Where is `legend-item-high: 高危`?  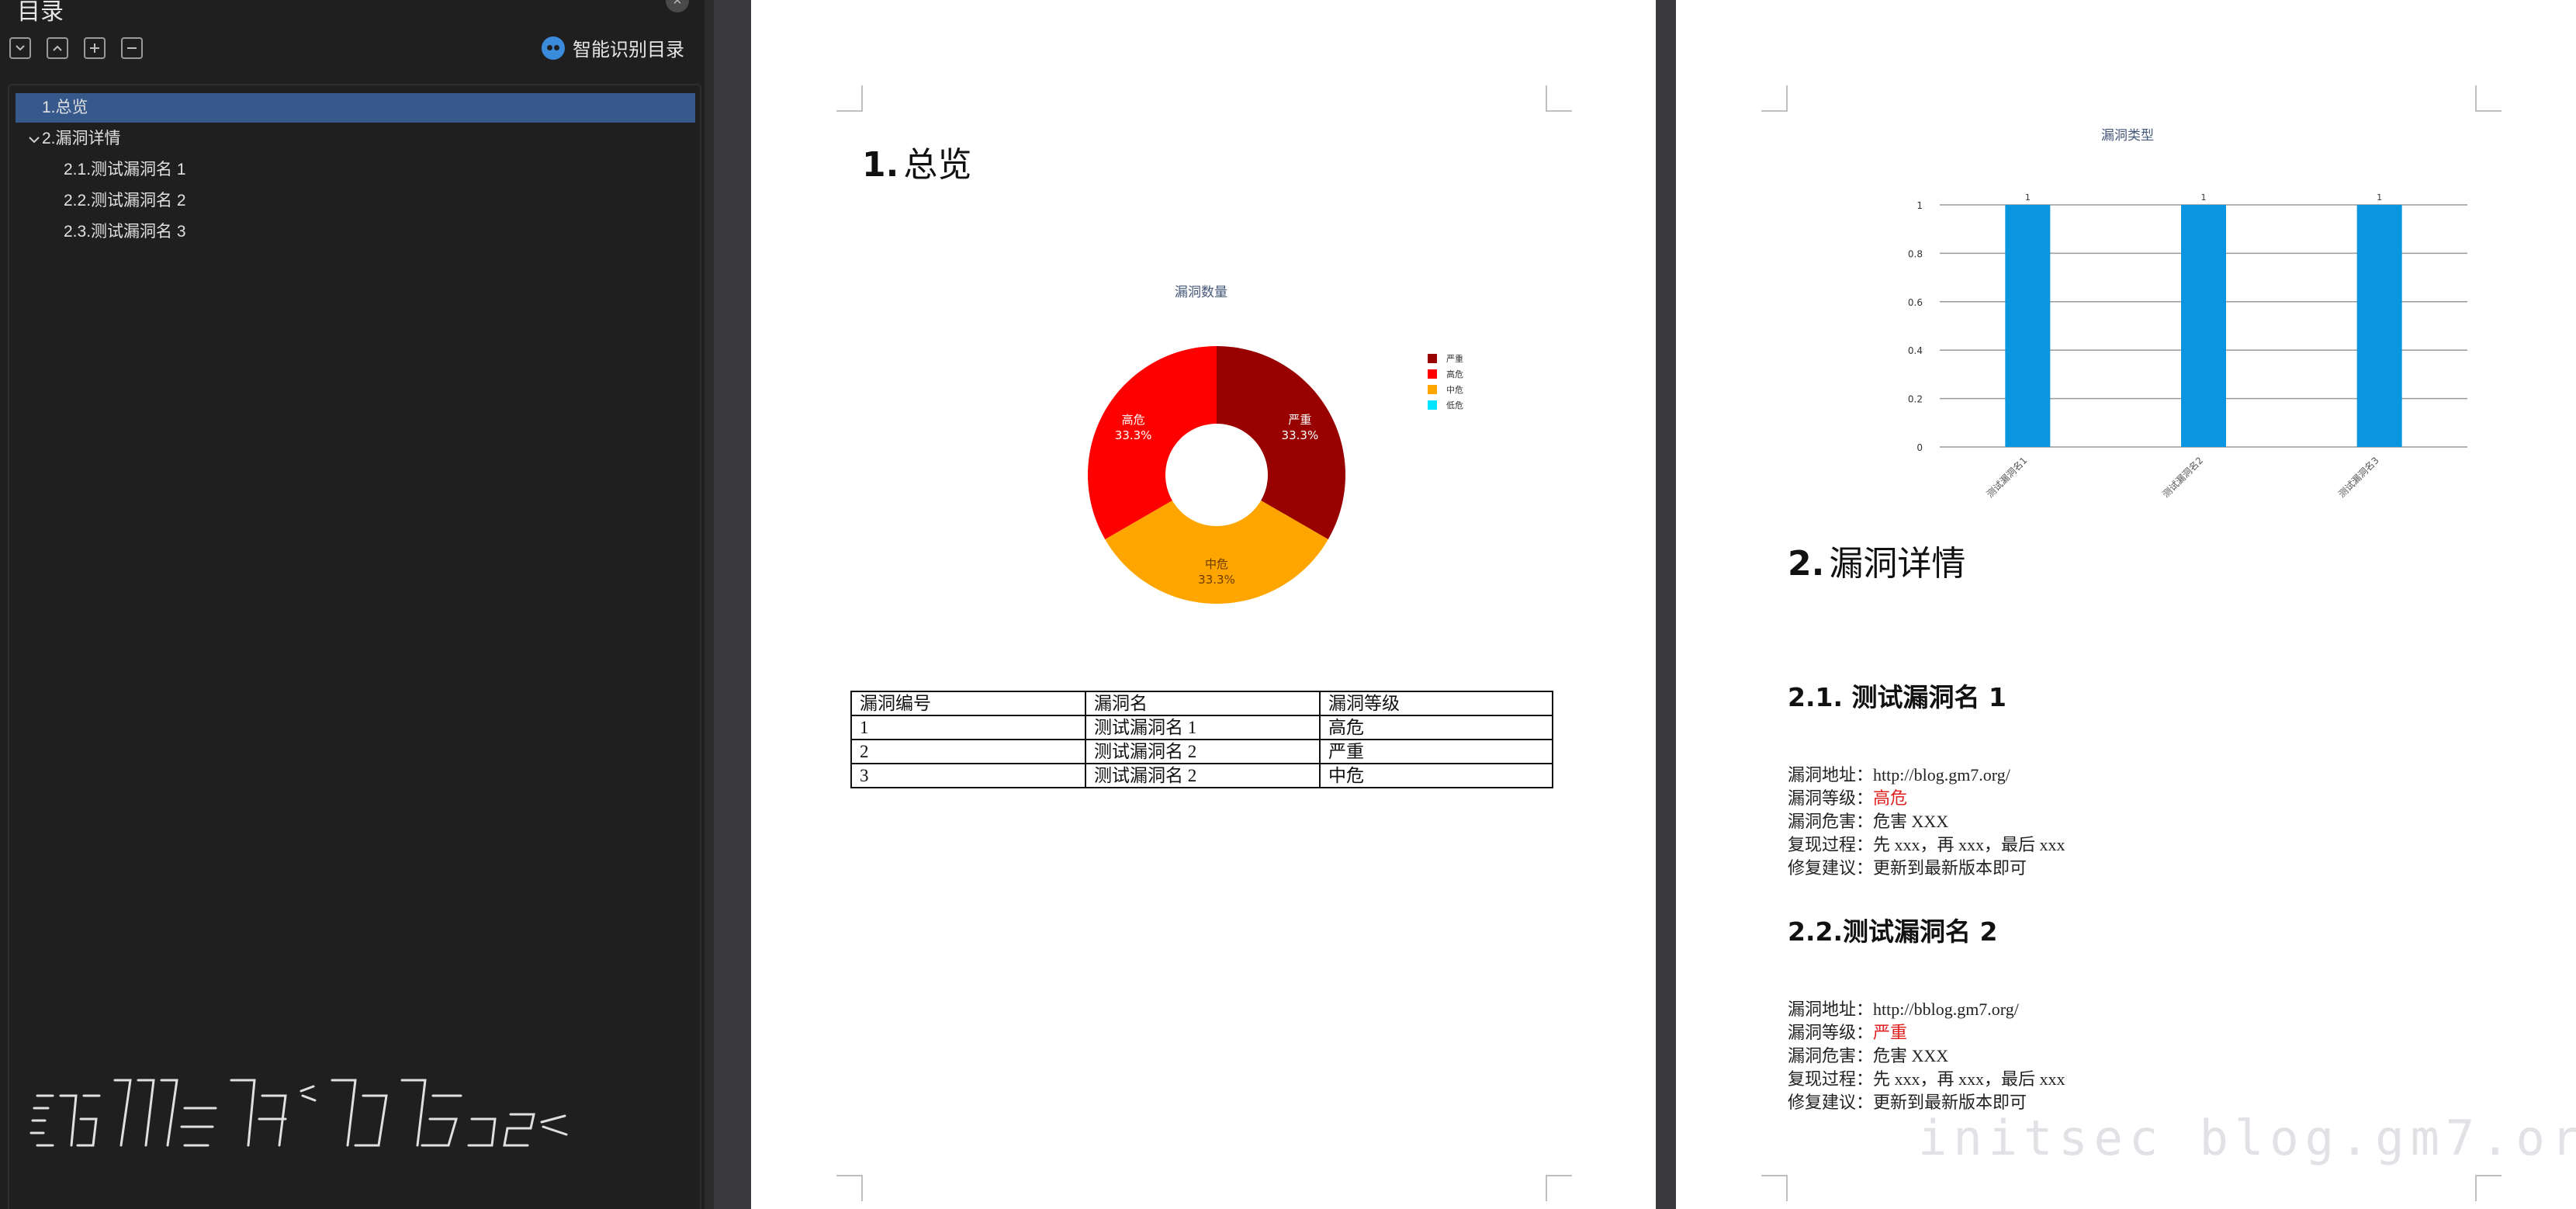 legend-item-high: 高危 is located at coordinates (1445, 374).